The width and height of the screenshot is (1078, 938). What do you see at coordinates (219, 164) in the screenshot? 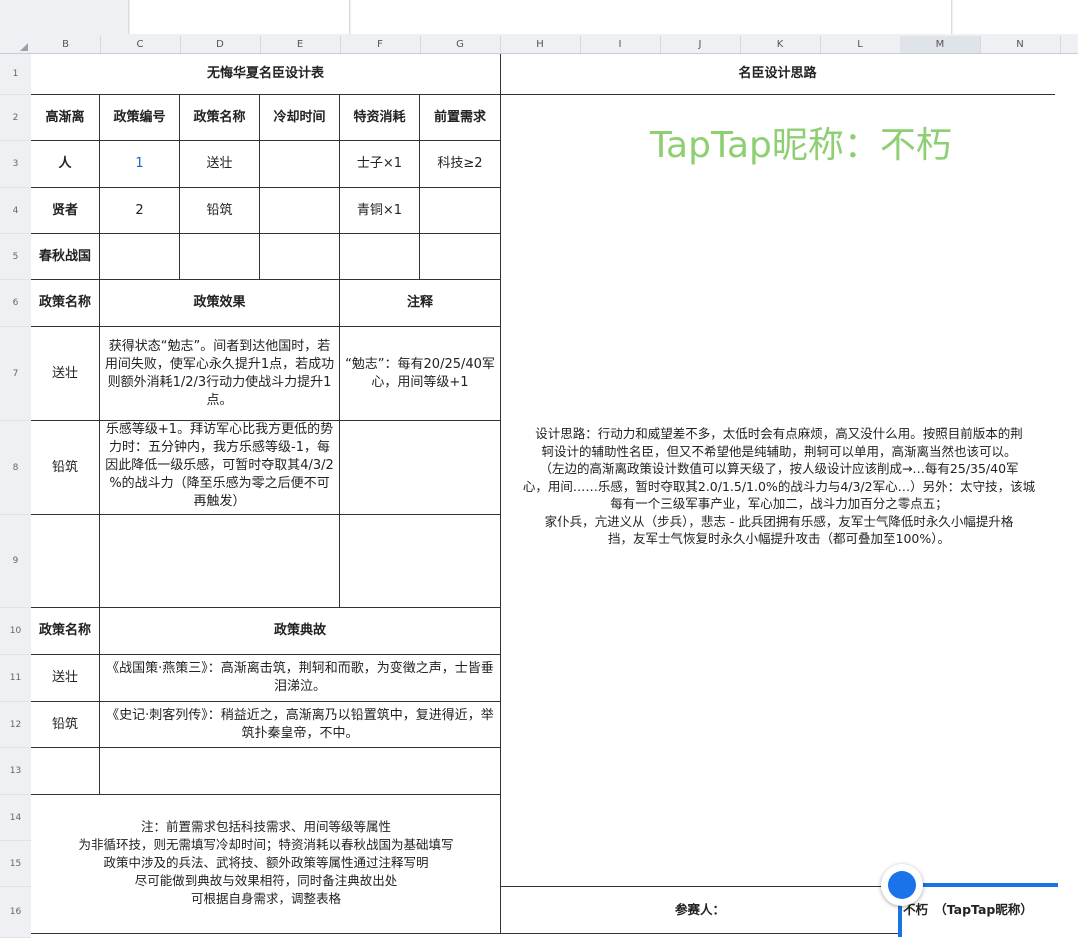
I see `policy-name-cell: 送壮` at bounding box center [219, 164].